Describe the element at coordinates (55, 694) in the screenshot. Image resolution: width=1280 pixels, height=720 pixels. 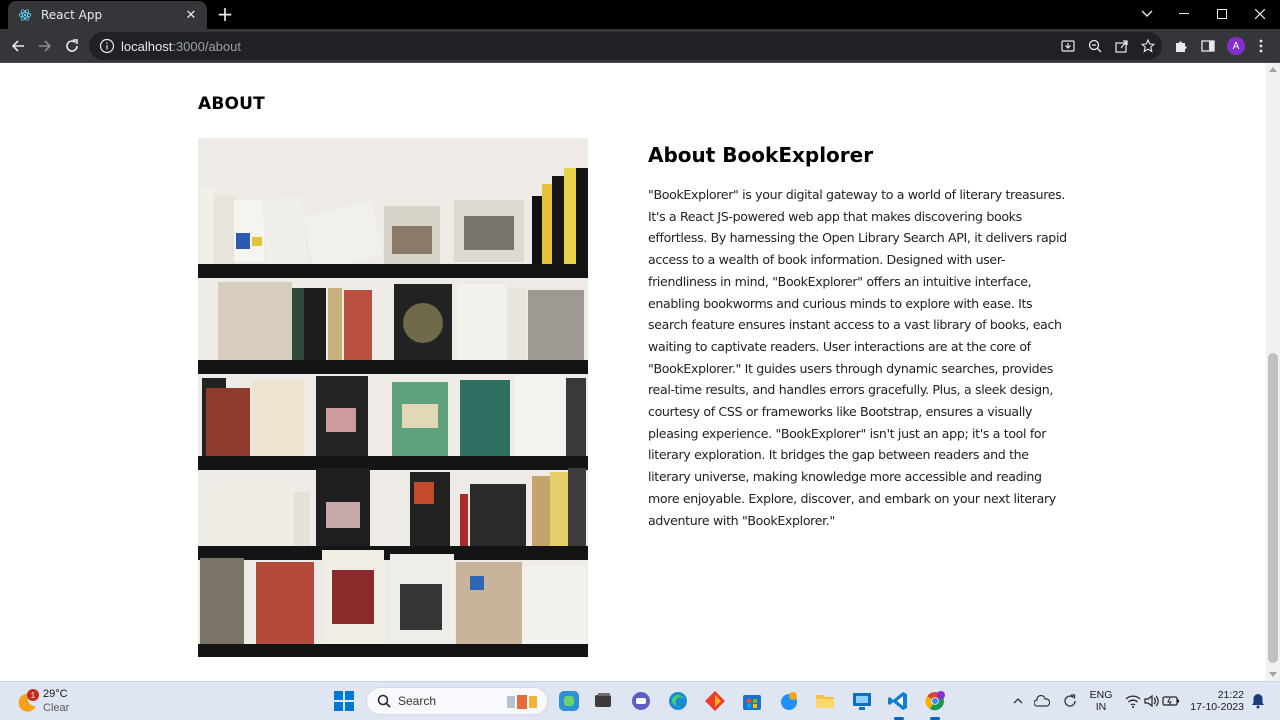
I see `weather-temperature: 29°C` at that location.